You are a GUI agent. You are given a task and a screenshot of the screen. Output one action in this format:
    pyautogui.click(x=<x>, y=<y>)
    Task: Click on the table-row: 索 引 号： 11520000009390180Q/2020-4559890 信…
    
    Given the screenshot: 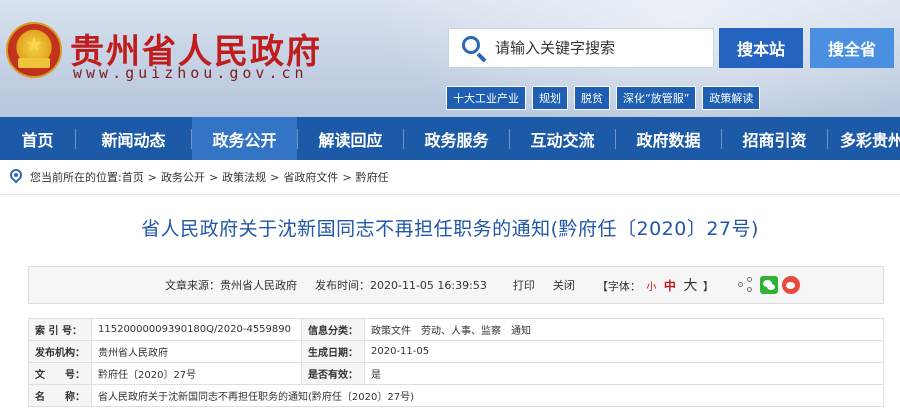 What is the action you would take?
    pyautogui.click(x=456, y=329)
    